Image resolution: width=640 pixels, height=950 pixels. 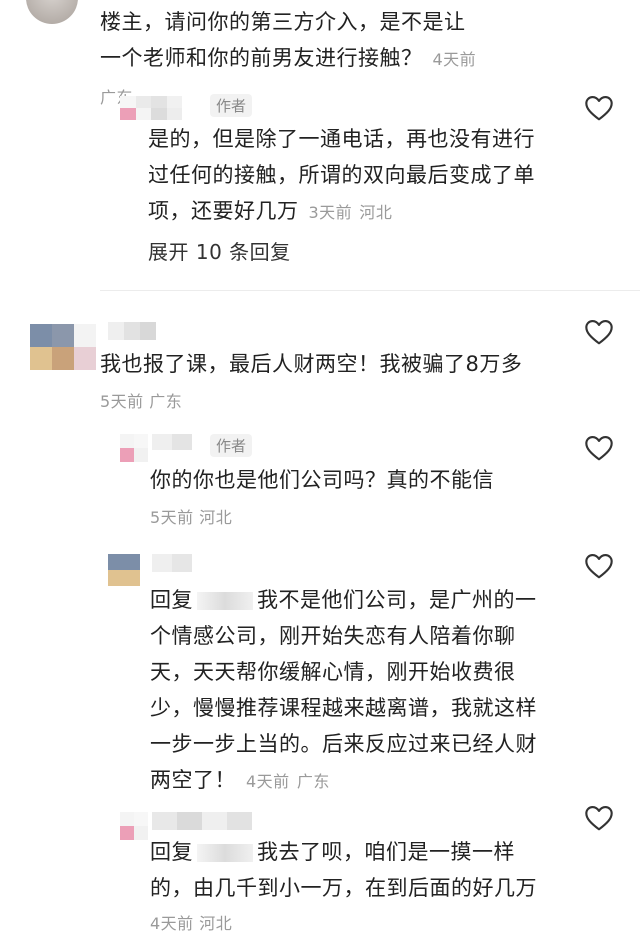 I want to click on divider, so click(x=370, y=290).